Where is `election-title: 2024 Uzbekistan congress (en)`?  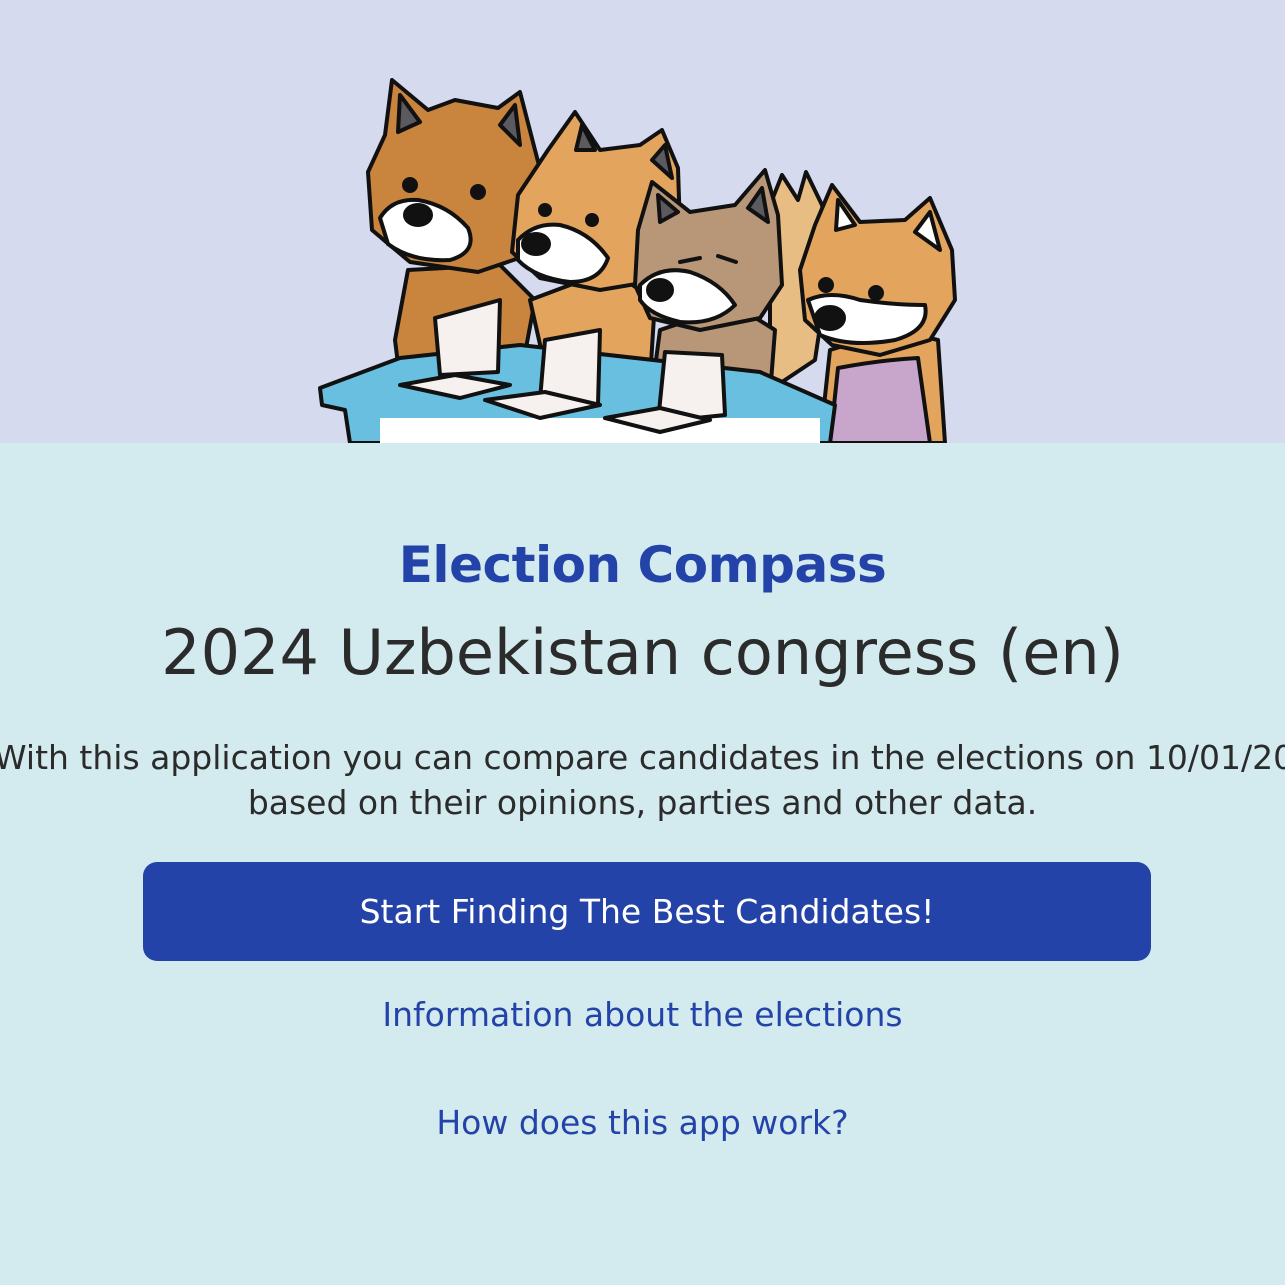
election-title: 2024 Uzbekistan congress (en) is located at coordinates (642, 652).